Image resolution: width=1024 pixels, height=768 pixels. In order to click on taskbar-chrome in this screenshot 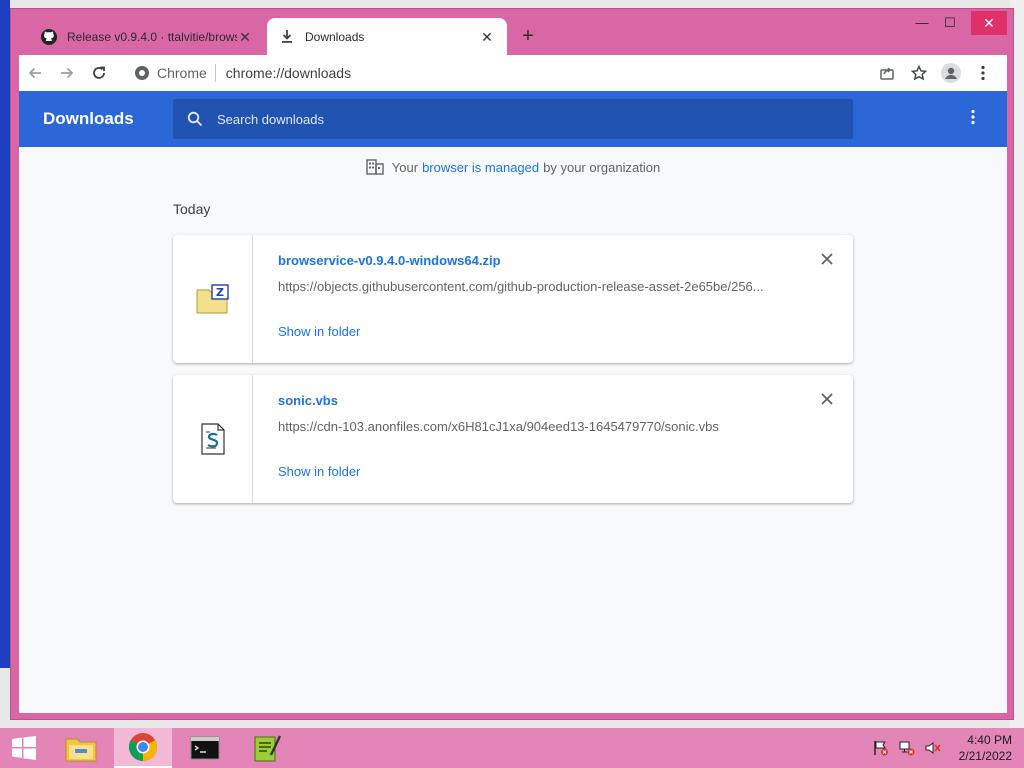, I will do `click(143, 748)`.